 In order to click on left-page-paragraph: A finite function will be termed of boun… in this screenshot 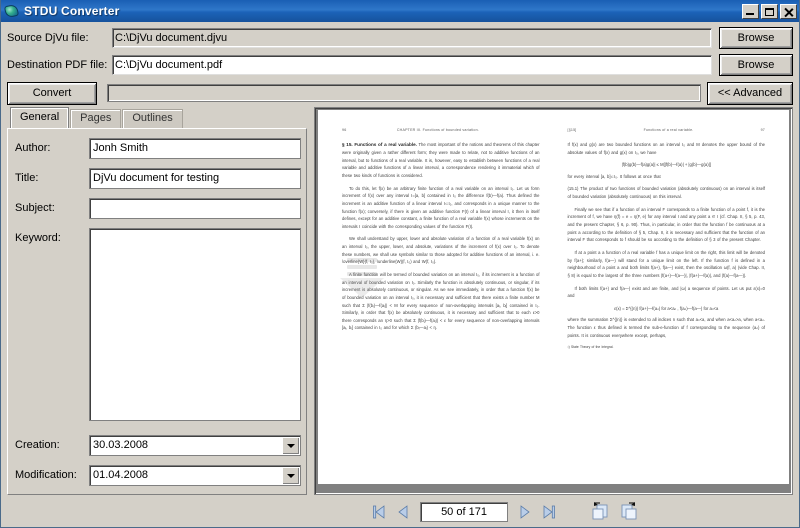, I will do `click(441, 301)`.